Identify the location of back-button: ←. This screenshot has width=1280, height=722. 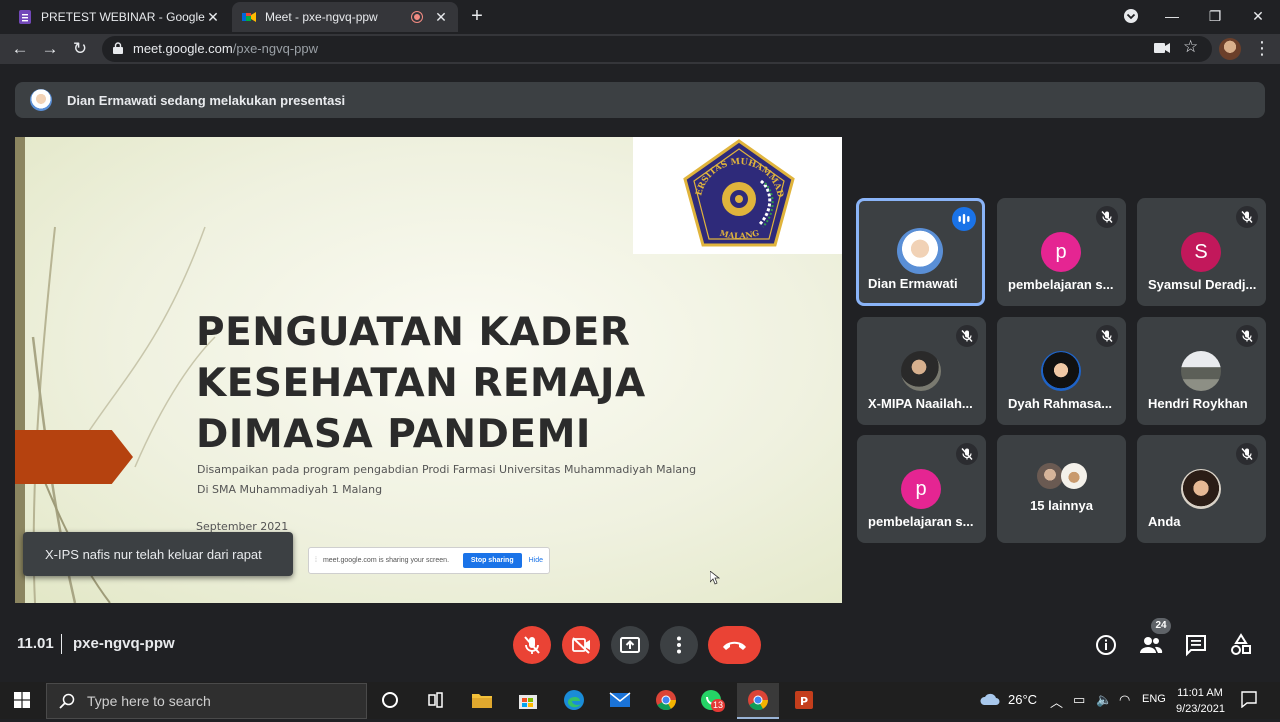
(20, 49).